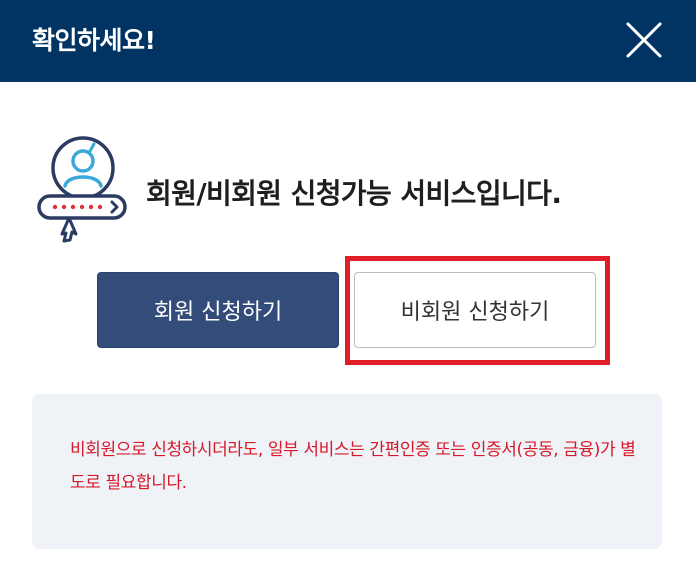 This screenshot has height=569, width=696. I want to click on member-apply-button: 회원 신청하기, so click(218, 310).